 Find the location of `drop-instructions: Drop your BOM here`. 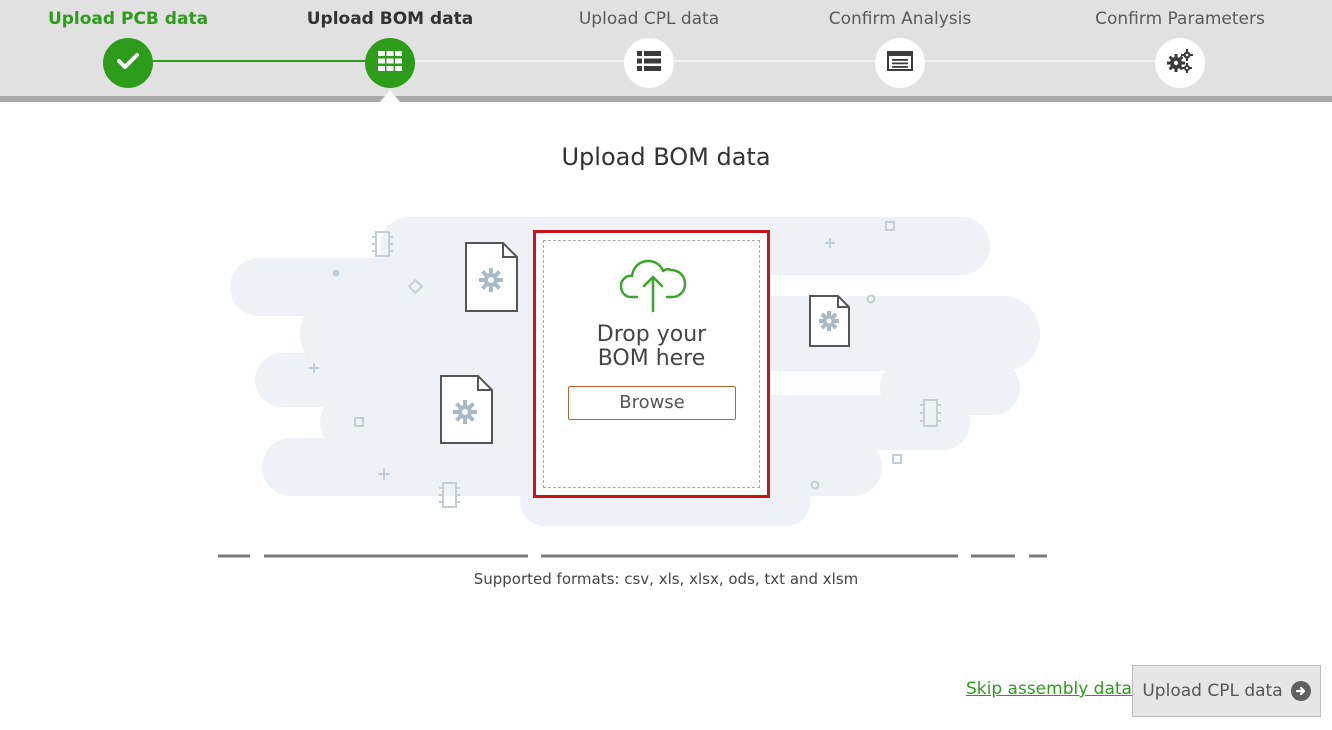

drop-instructions: Drop your BOM here is located at coordinates (651, 347).